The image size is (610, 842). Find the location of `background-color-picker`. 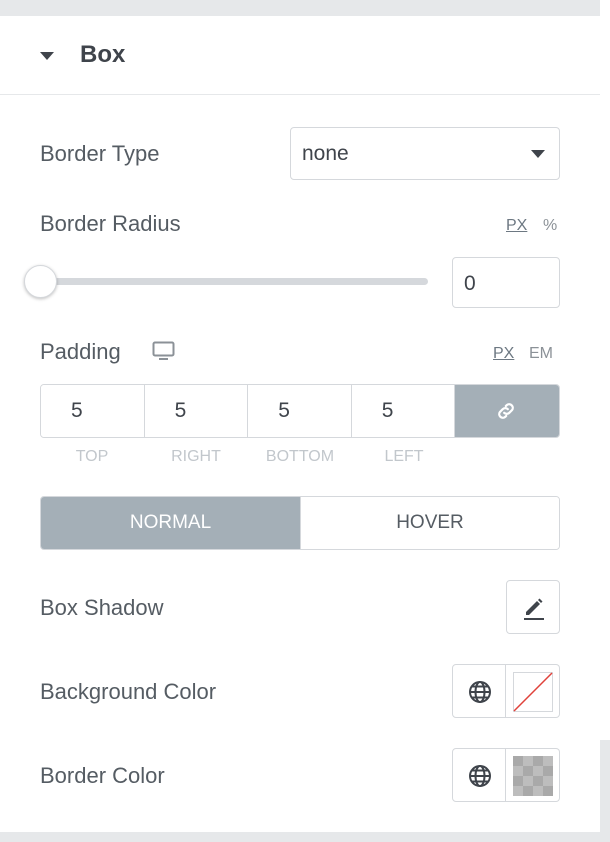

background-color-picker is located at coordinates (533, 691).